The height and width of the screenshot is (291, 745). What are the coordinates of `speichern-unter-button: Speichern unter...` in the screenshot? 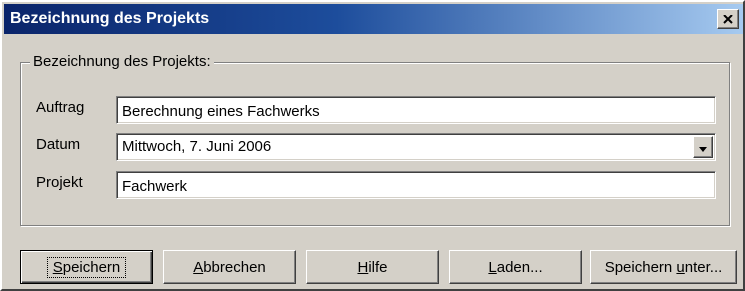 It's located at (663, 267).